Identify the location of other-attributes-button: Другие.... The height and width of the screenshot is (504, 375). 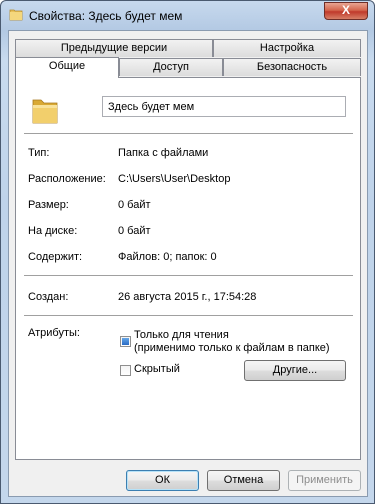
(295, 370).